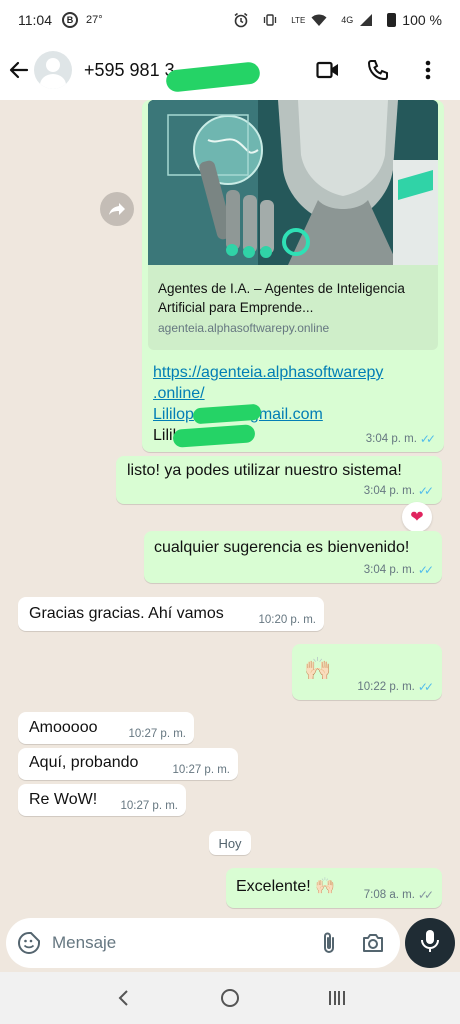  Describe the element at coordinates (286, 414) in the screenshot. I see `email-suffix: gmail.com` at that location.